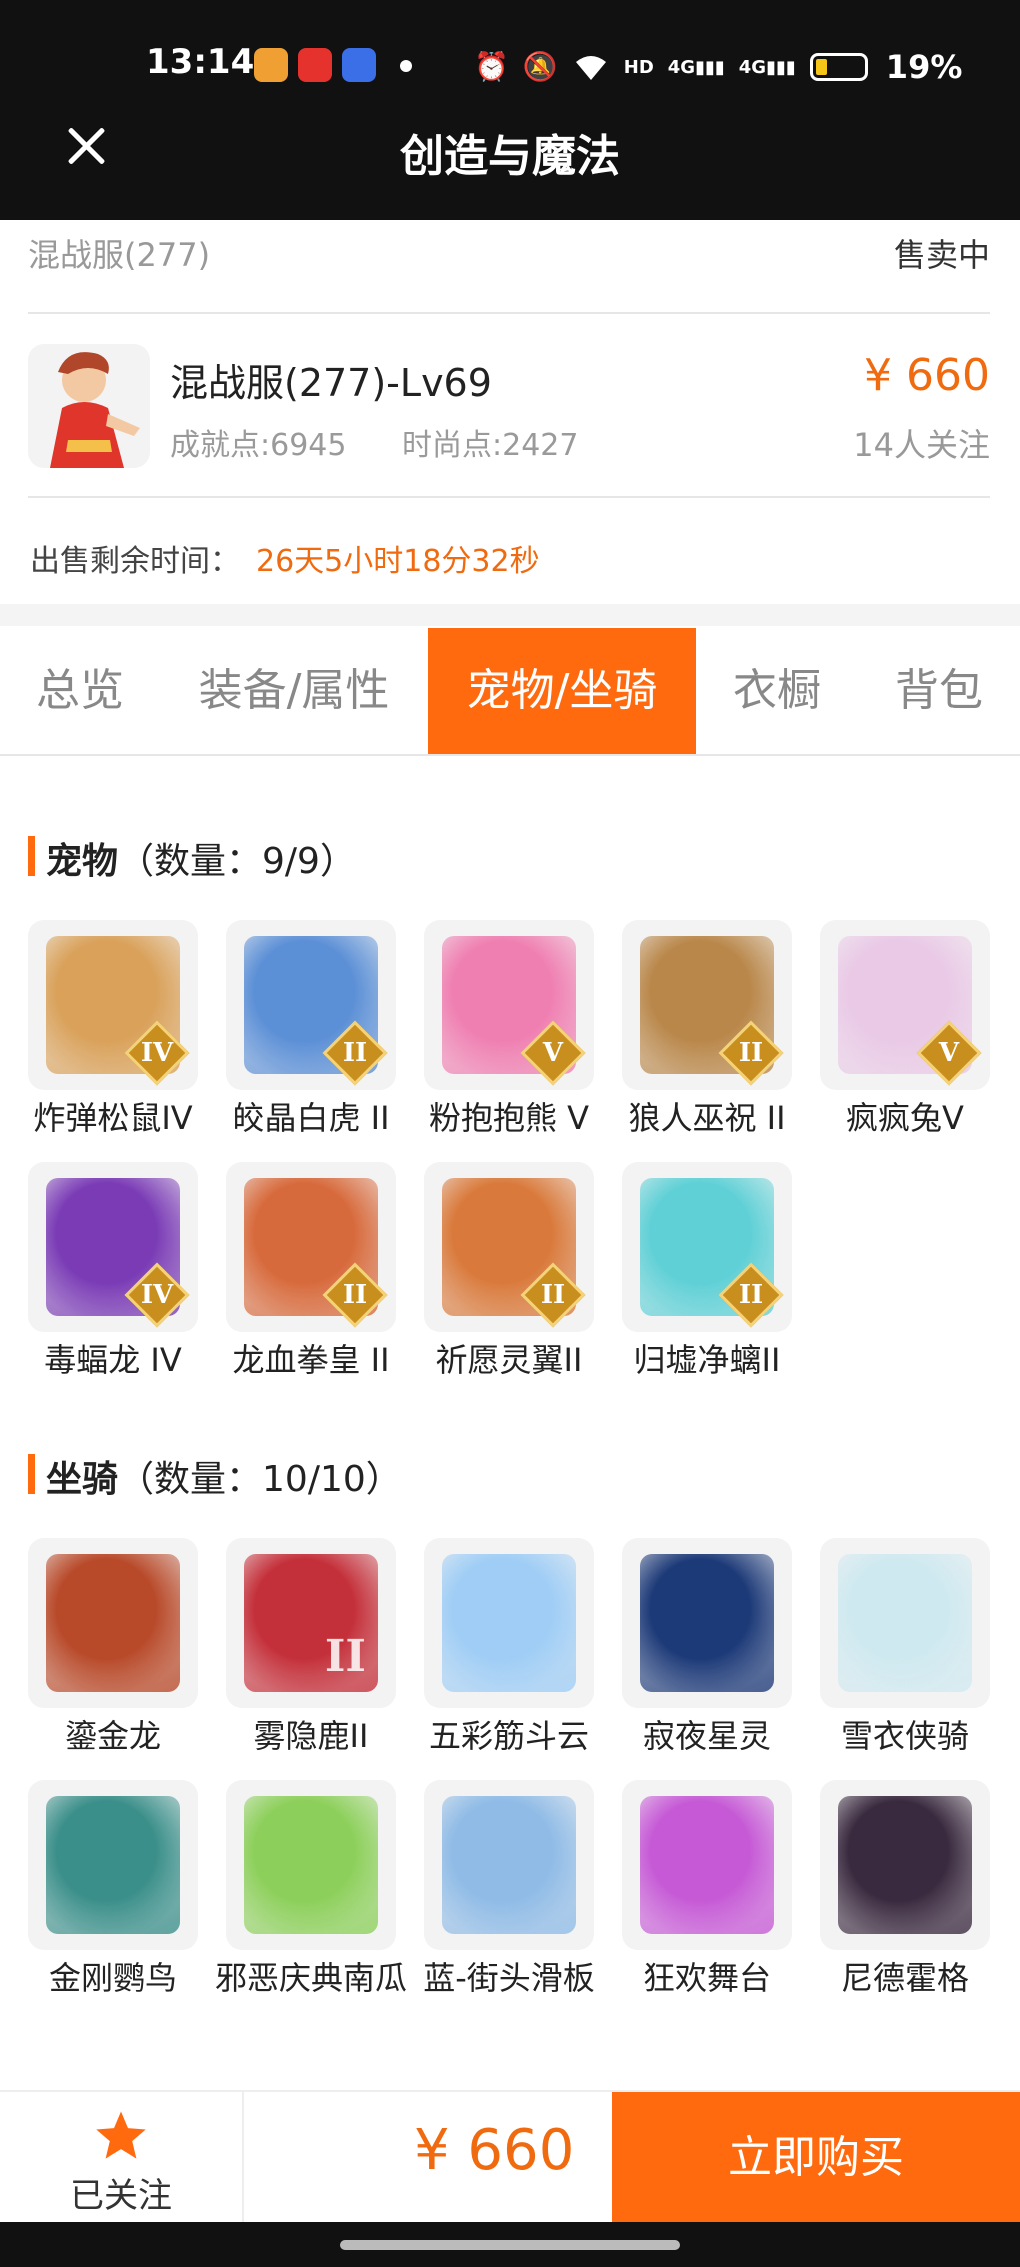  What do you see at coordinates (509, 1360) in the screenshot?
I see `item-name: 祈愿灵翼II` at bounding box center [509, 1360].